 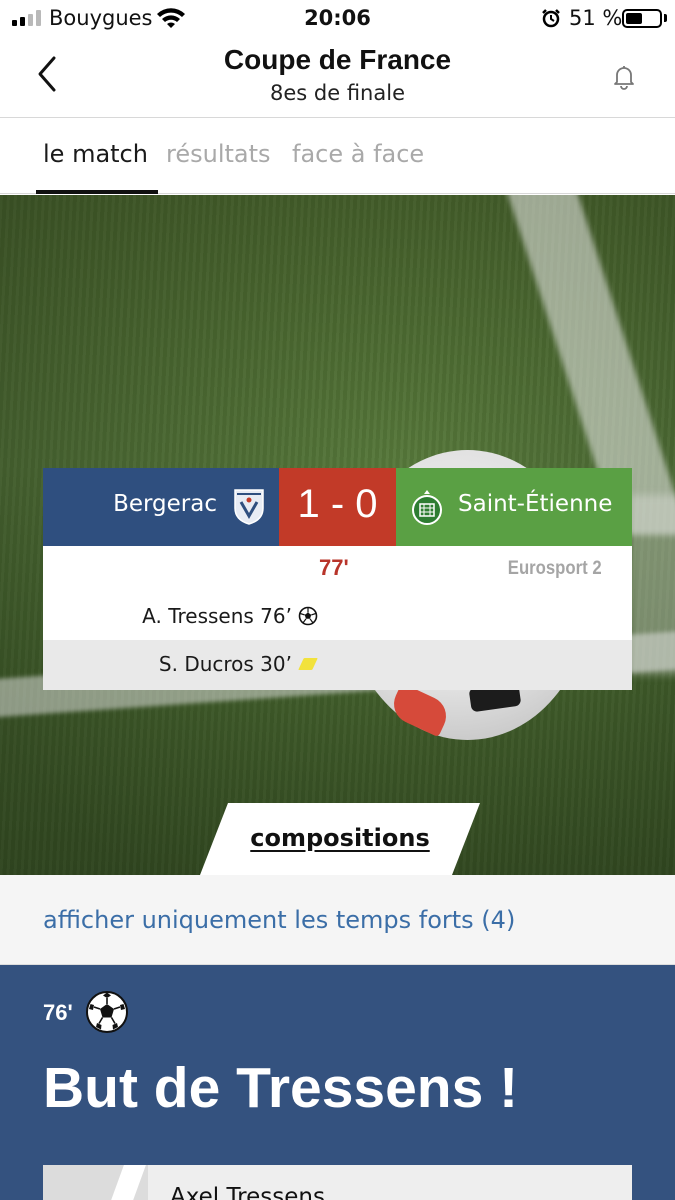 What do you see at coordinates (218, 154) in the screenshot?
I see `tab-resultats: résultats` at bounding box center [218, 154].